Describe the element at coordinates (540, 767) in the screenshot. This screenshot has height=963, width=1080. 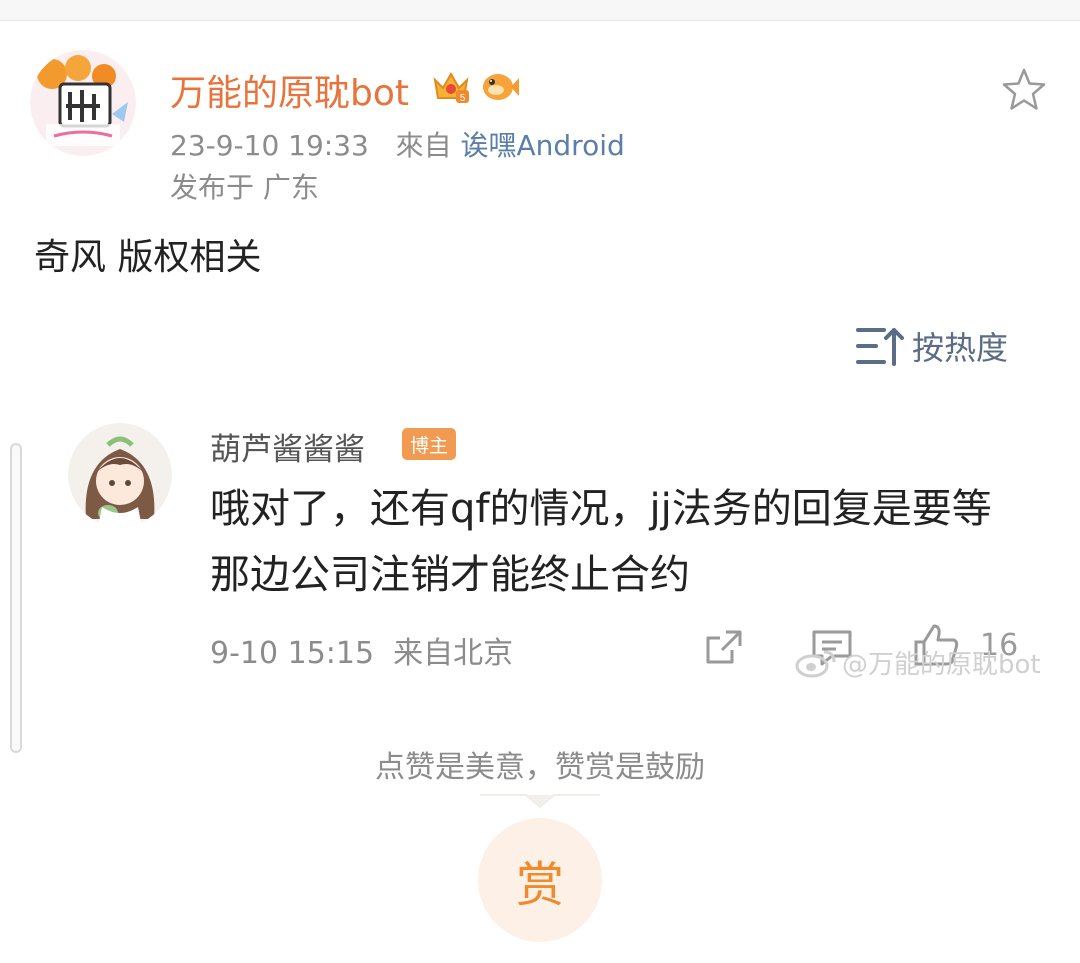
I see `reward-tip: 点赞是美意，赞赏是鼓励` at that location.